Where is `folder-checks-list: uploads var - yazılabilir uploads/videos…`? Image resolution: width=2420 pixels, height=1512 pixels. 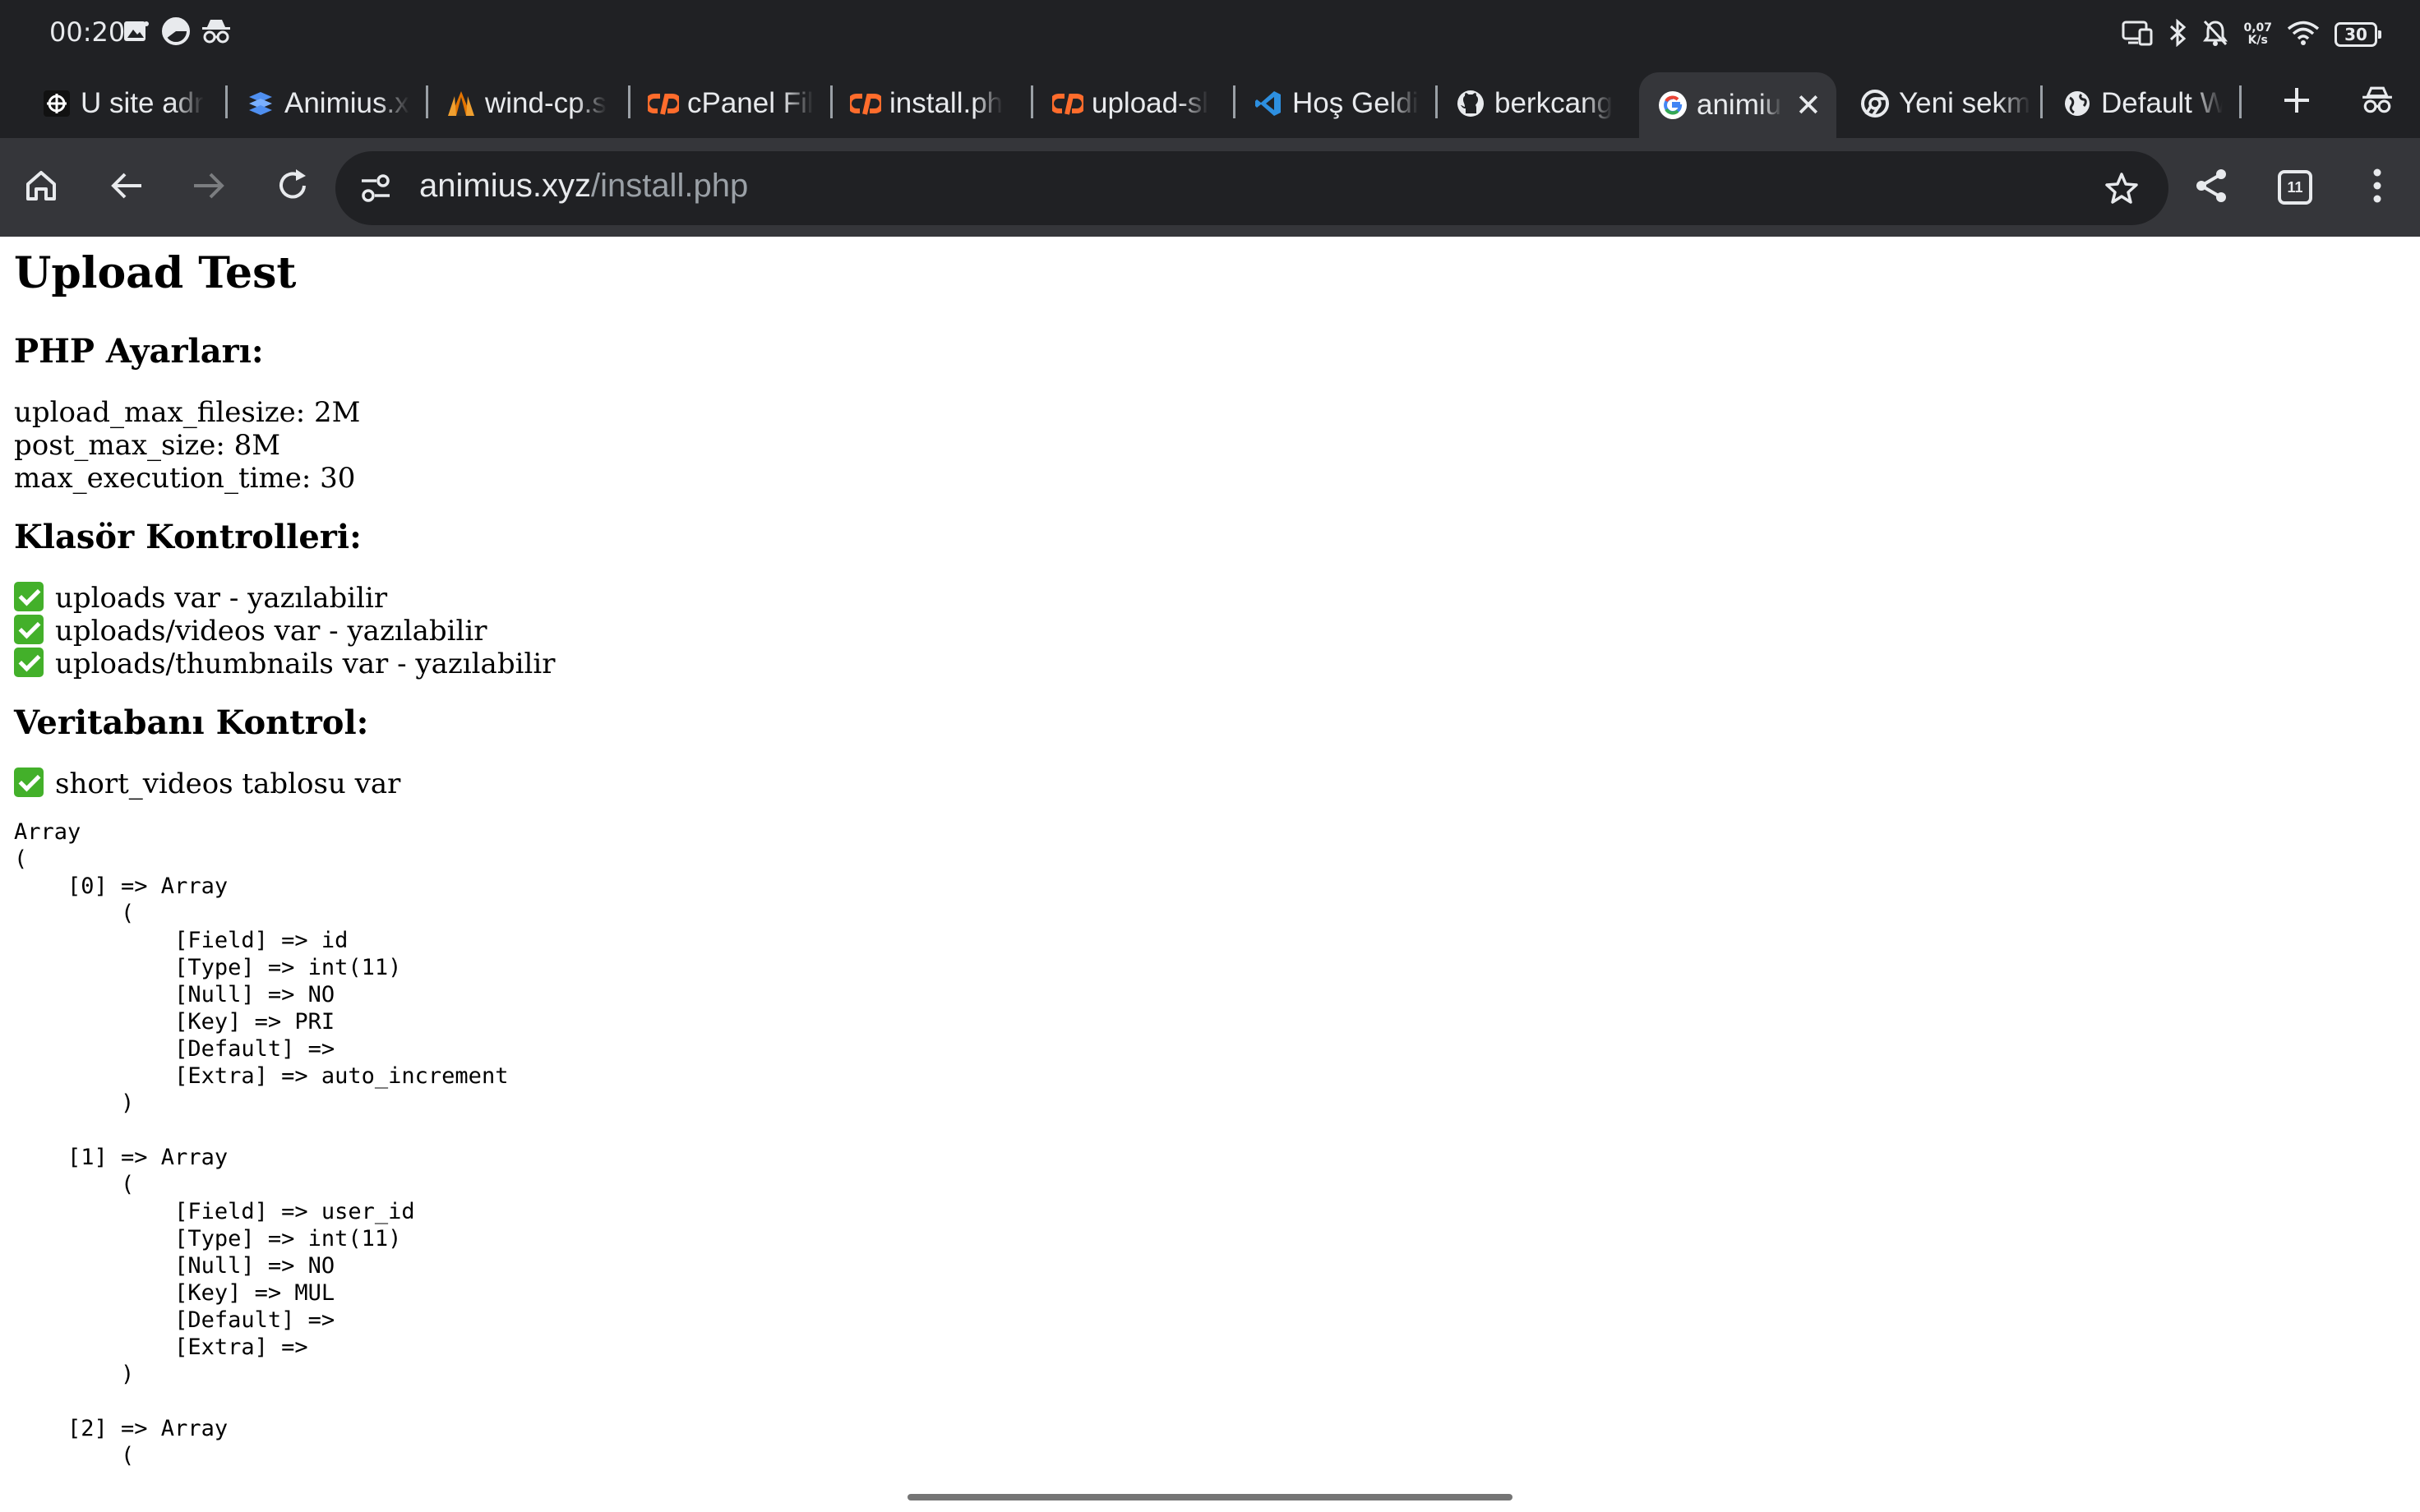
folder-checks-list: uploads var - yazılabilir uploads/videos… is located at coordinates (1206, 631).